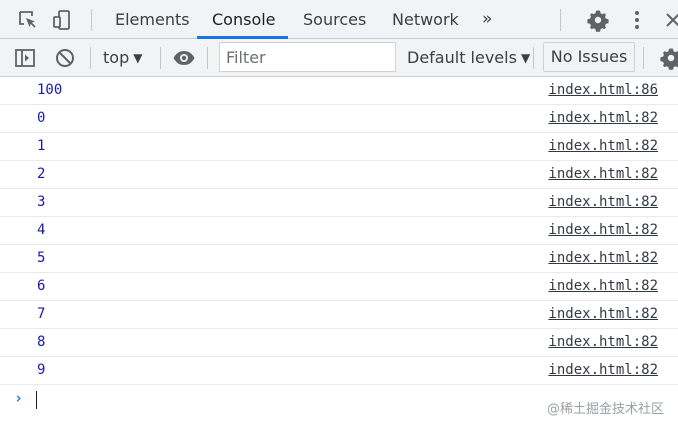  I want to click on logged-value: 3, so click(41, 202).